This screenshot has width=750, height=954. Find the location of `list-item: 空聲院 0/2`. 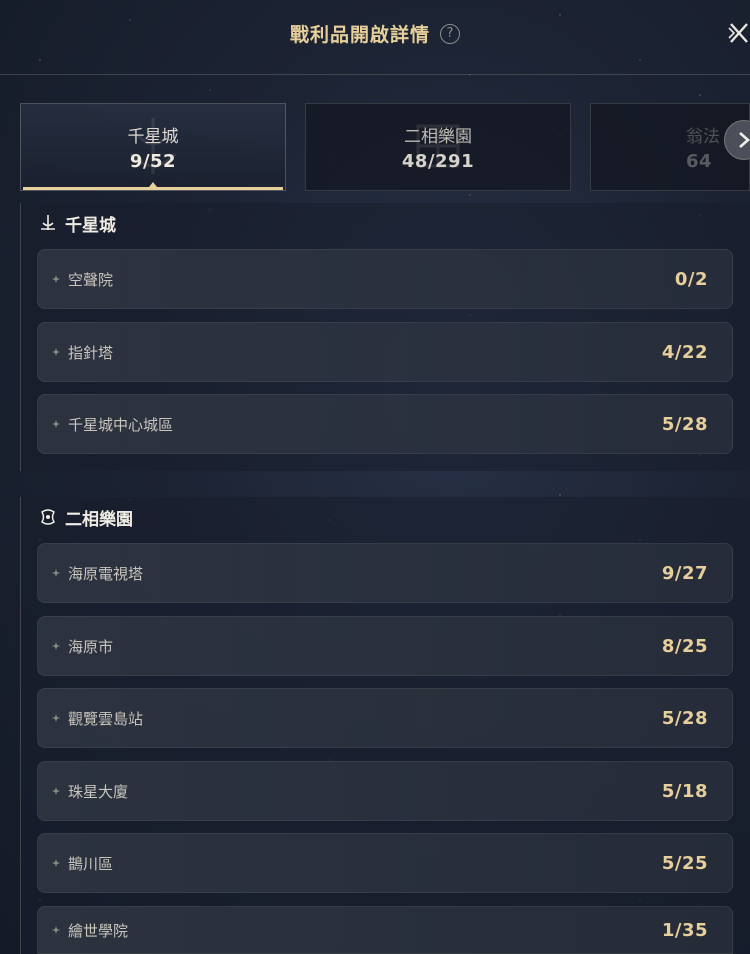

list-item: 空聲院 0/2 is located at coordinates (385, 279).